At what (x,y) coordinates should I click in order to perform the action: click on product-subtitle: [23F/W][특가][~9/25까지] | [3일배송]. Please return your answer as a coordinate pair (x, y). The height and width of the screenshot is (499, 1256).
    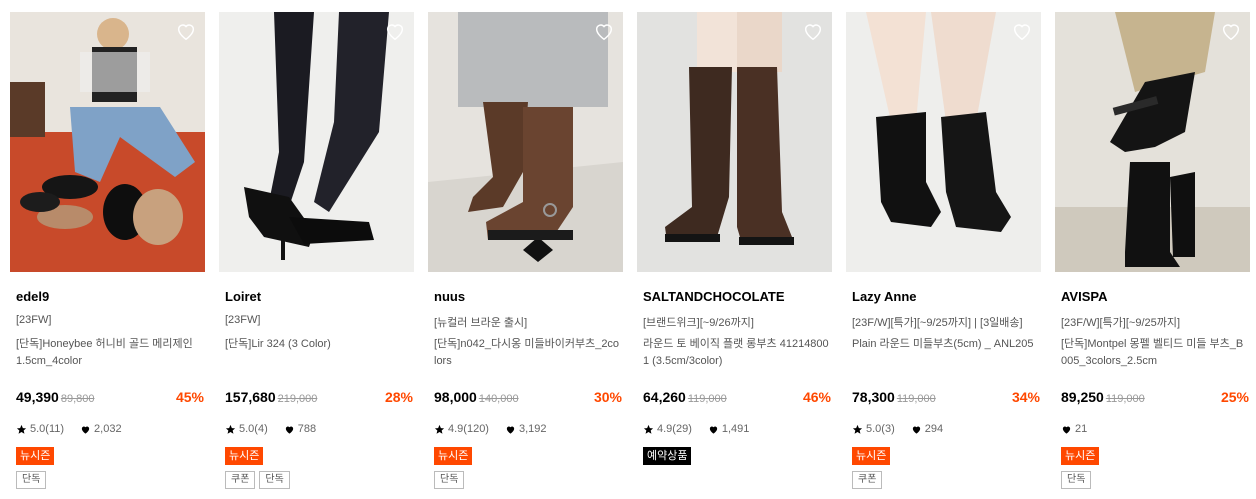
    Looking at the image, I should click on (937, 323).